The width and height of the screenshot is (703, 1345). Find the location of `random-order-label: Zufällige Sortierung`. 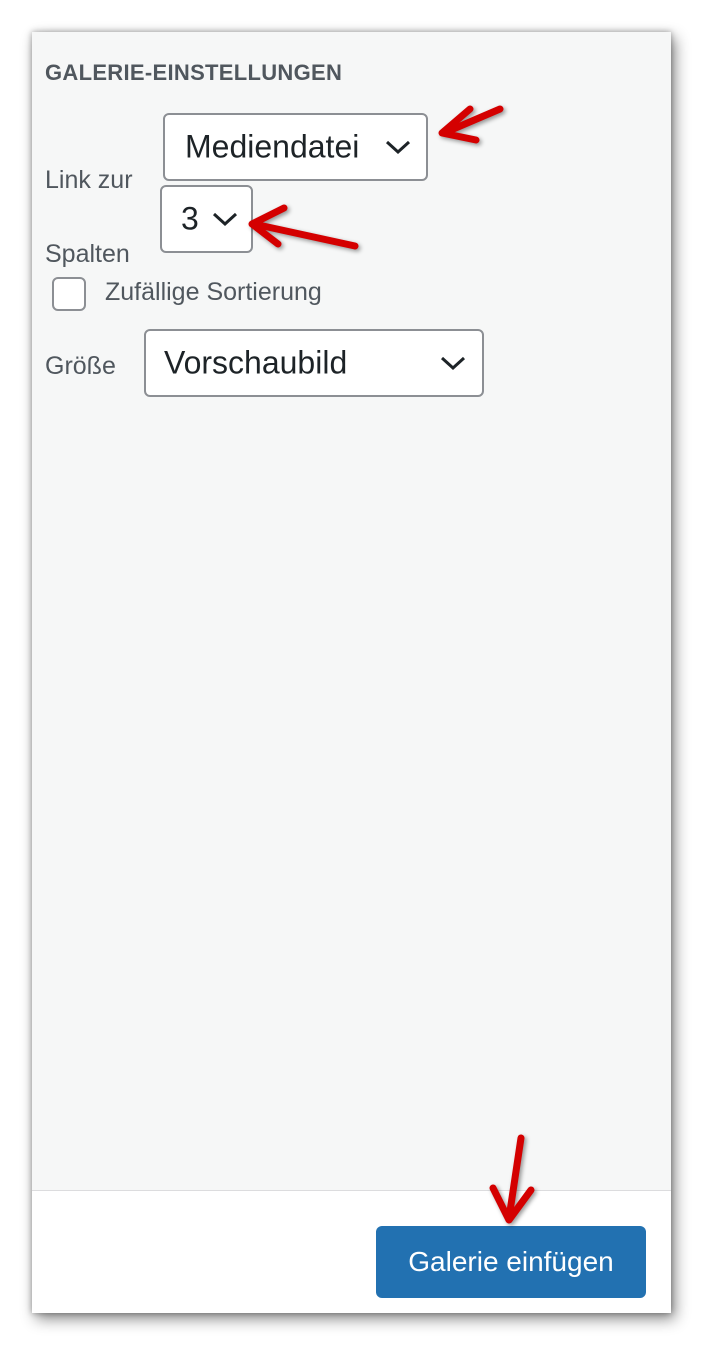

random-order-label: Zufällige Sortierung is located at coordinates (213, 292).